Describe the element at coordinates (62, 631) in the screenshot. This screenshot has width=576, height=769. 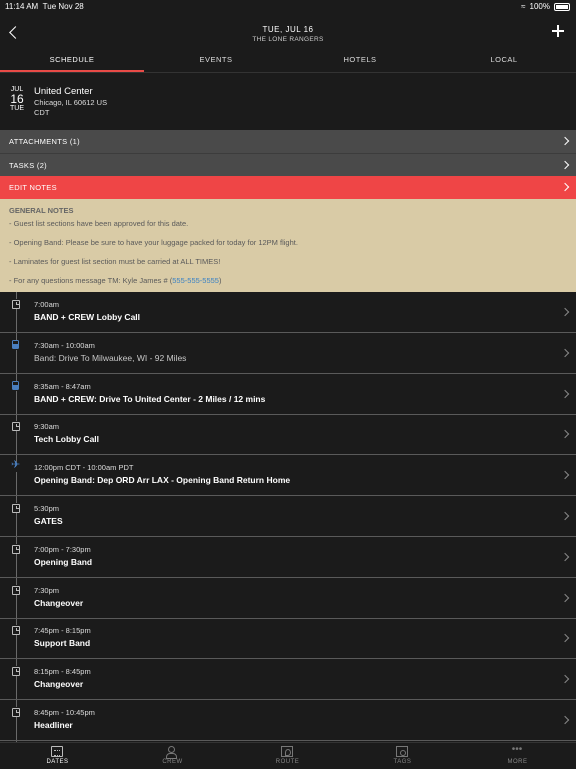
I see `schedule-time: 7:45pm - 8:15pm` at that location.